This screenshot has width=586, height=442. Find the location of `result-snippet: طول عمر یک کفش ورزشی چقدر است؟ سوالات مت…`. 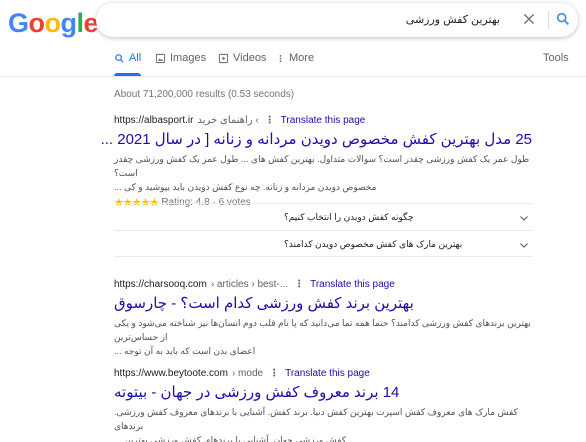

result-snippet: طول عمر یک کفش ورزشی چقدر است؟ سوالات مت… is located at coordinates (323, 173).